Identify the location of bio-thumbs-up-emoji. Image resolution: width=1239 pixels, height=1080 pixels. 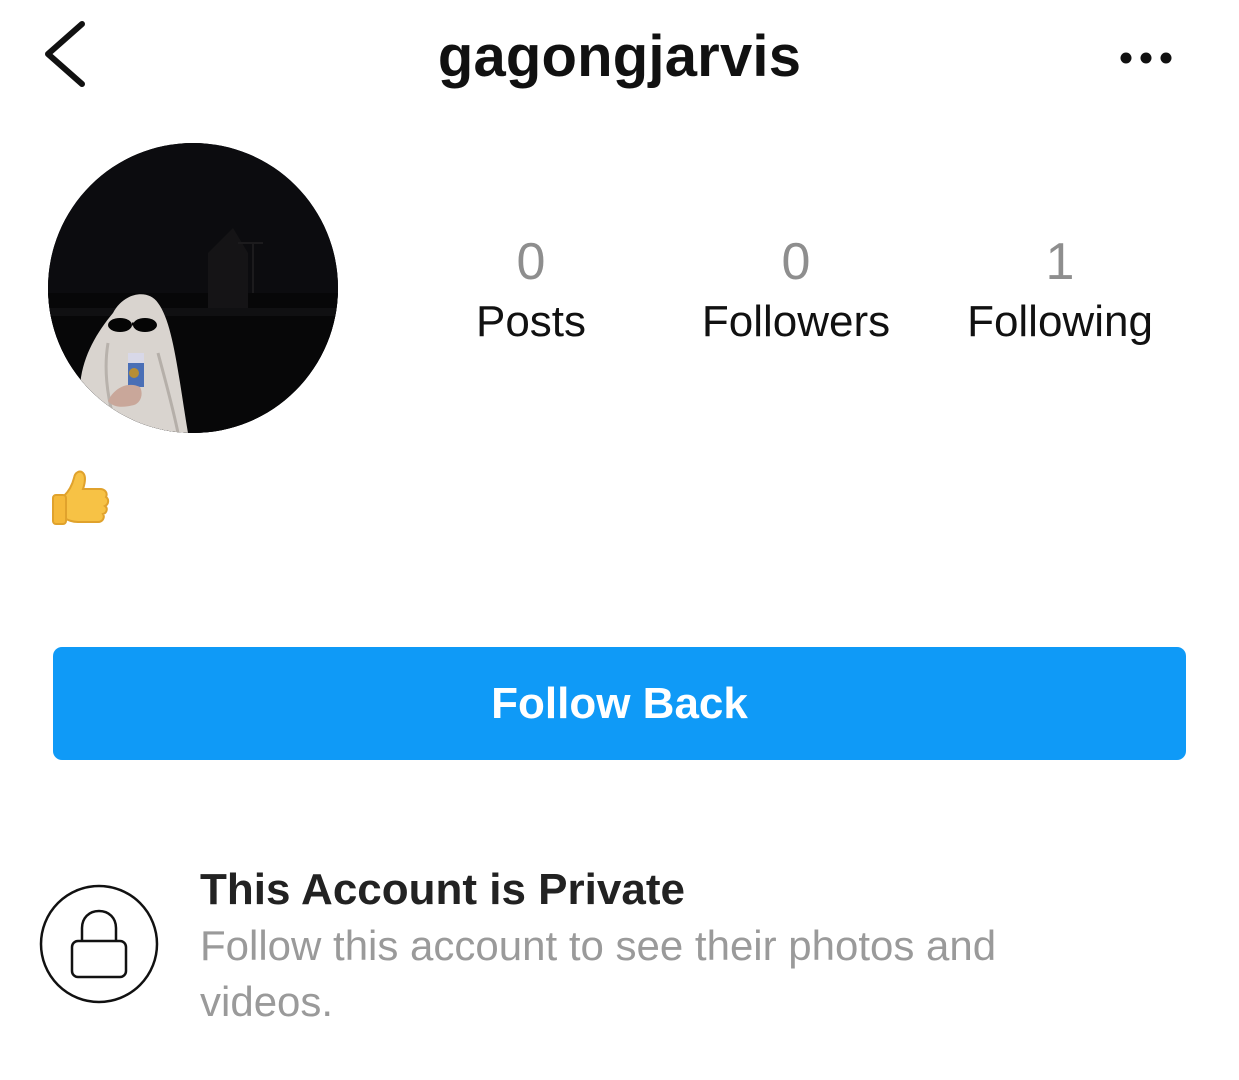
(81, 498).